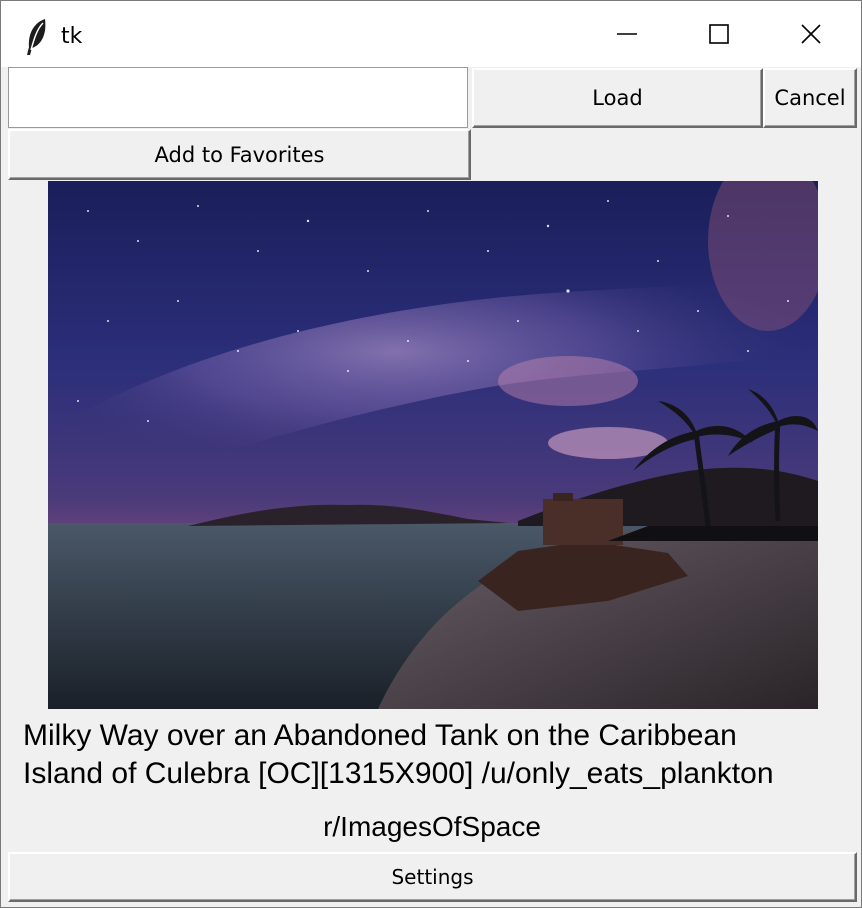  I want to click on cancel-button: Cancel, so click(810, 98).